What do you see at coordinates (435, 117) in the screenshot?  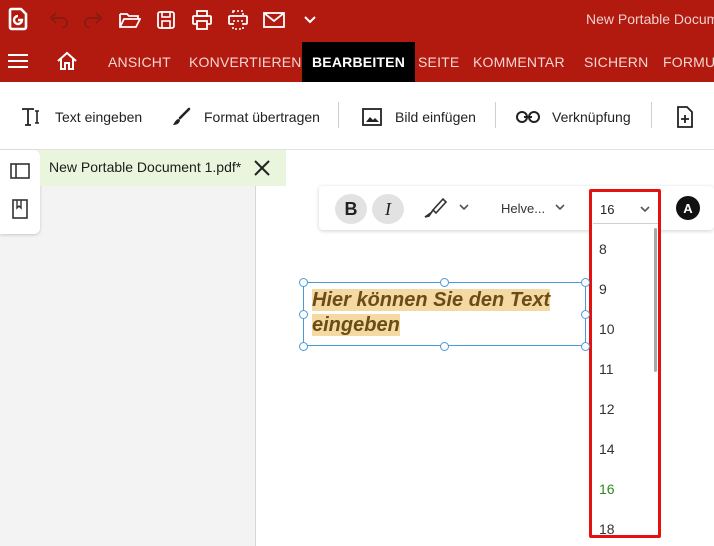 I see `insert-image-label: Bild einfügen` at bounding box center [435, 117].